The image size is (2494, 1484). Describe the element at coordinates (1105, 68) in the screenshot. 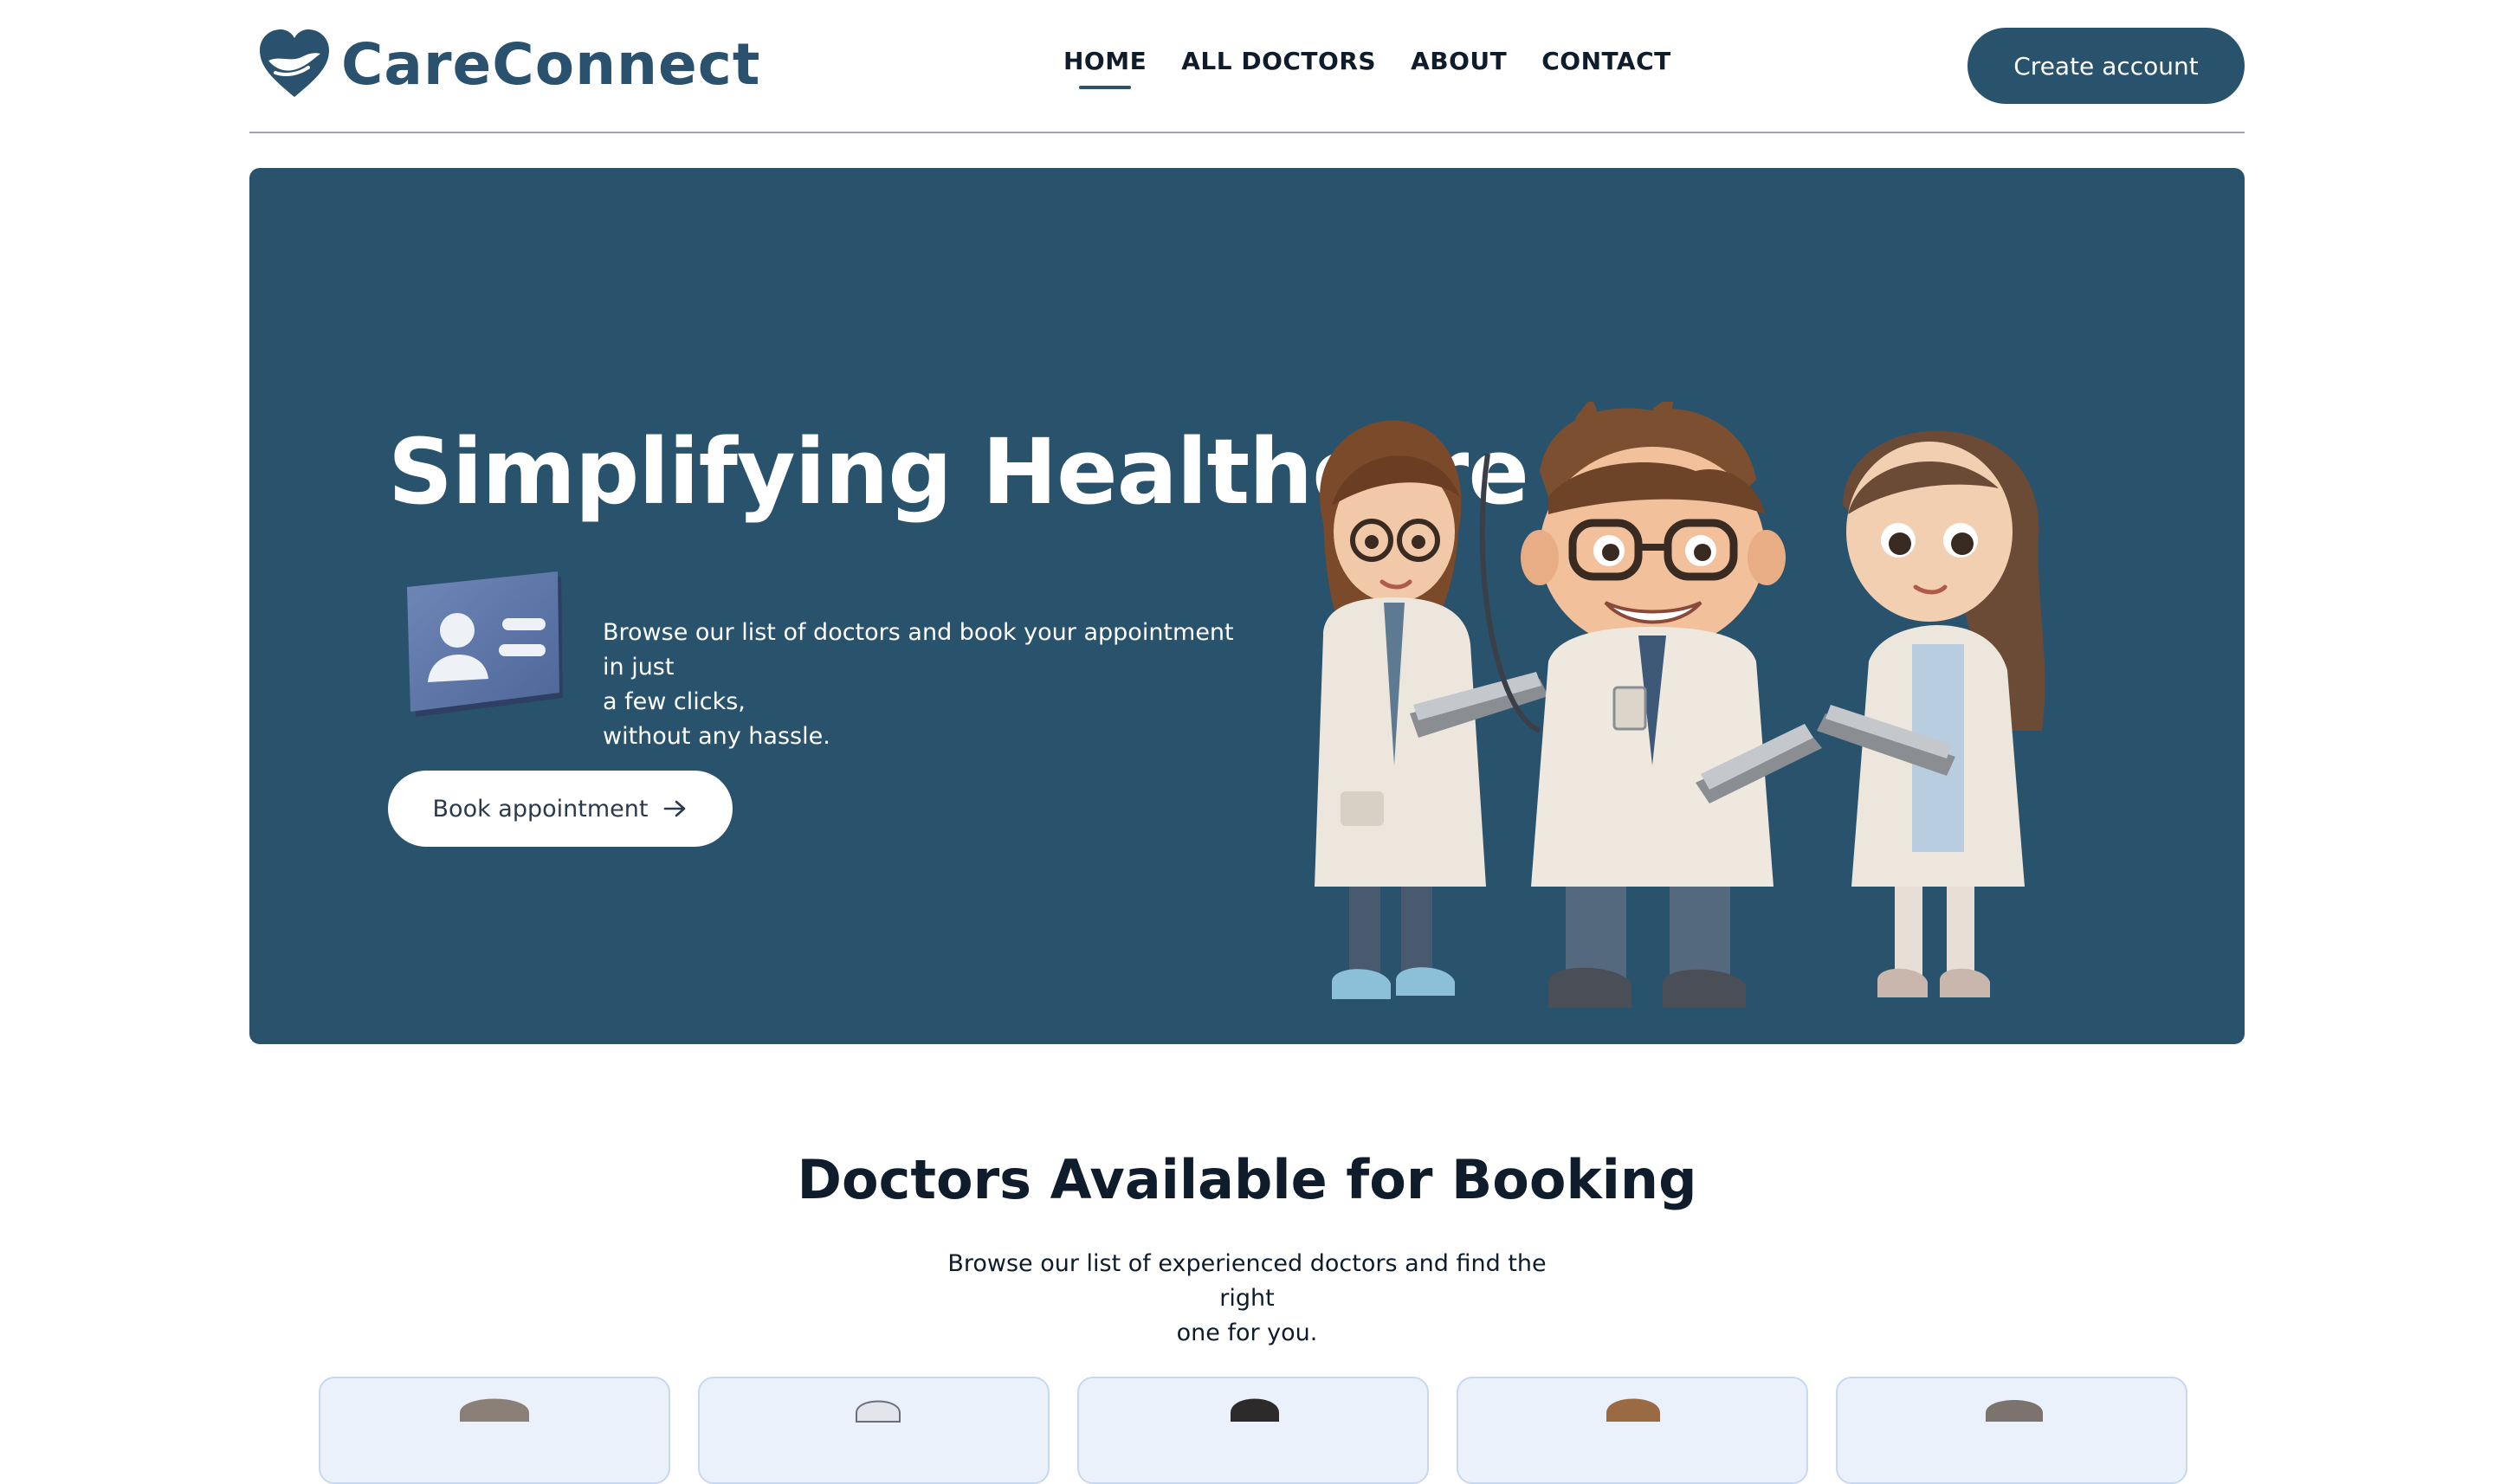

I see `nav-home: HOME` at that location.